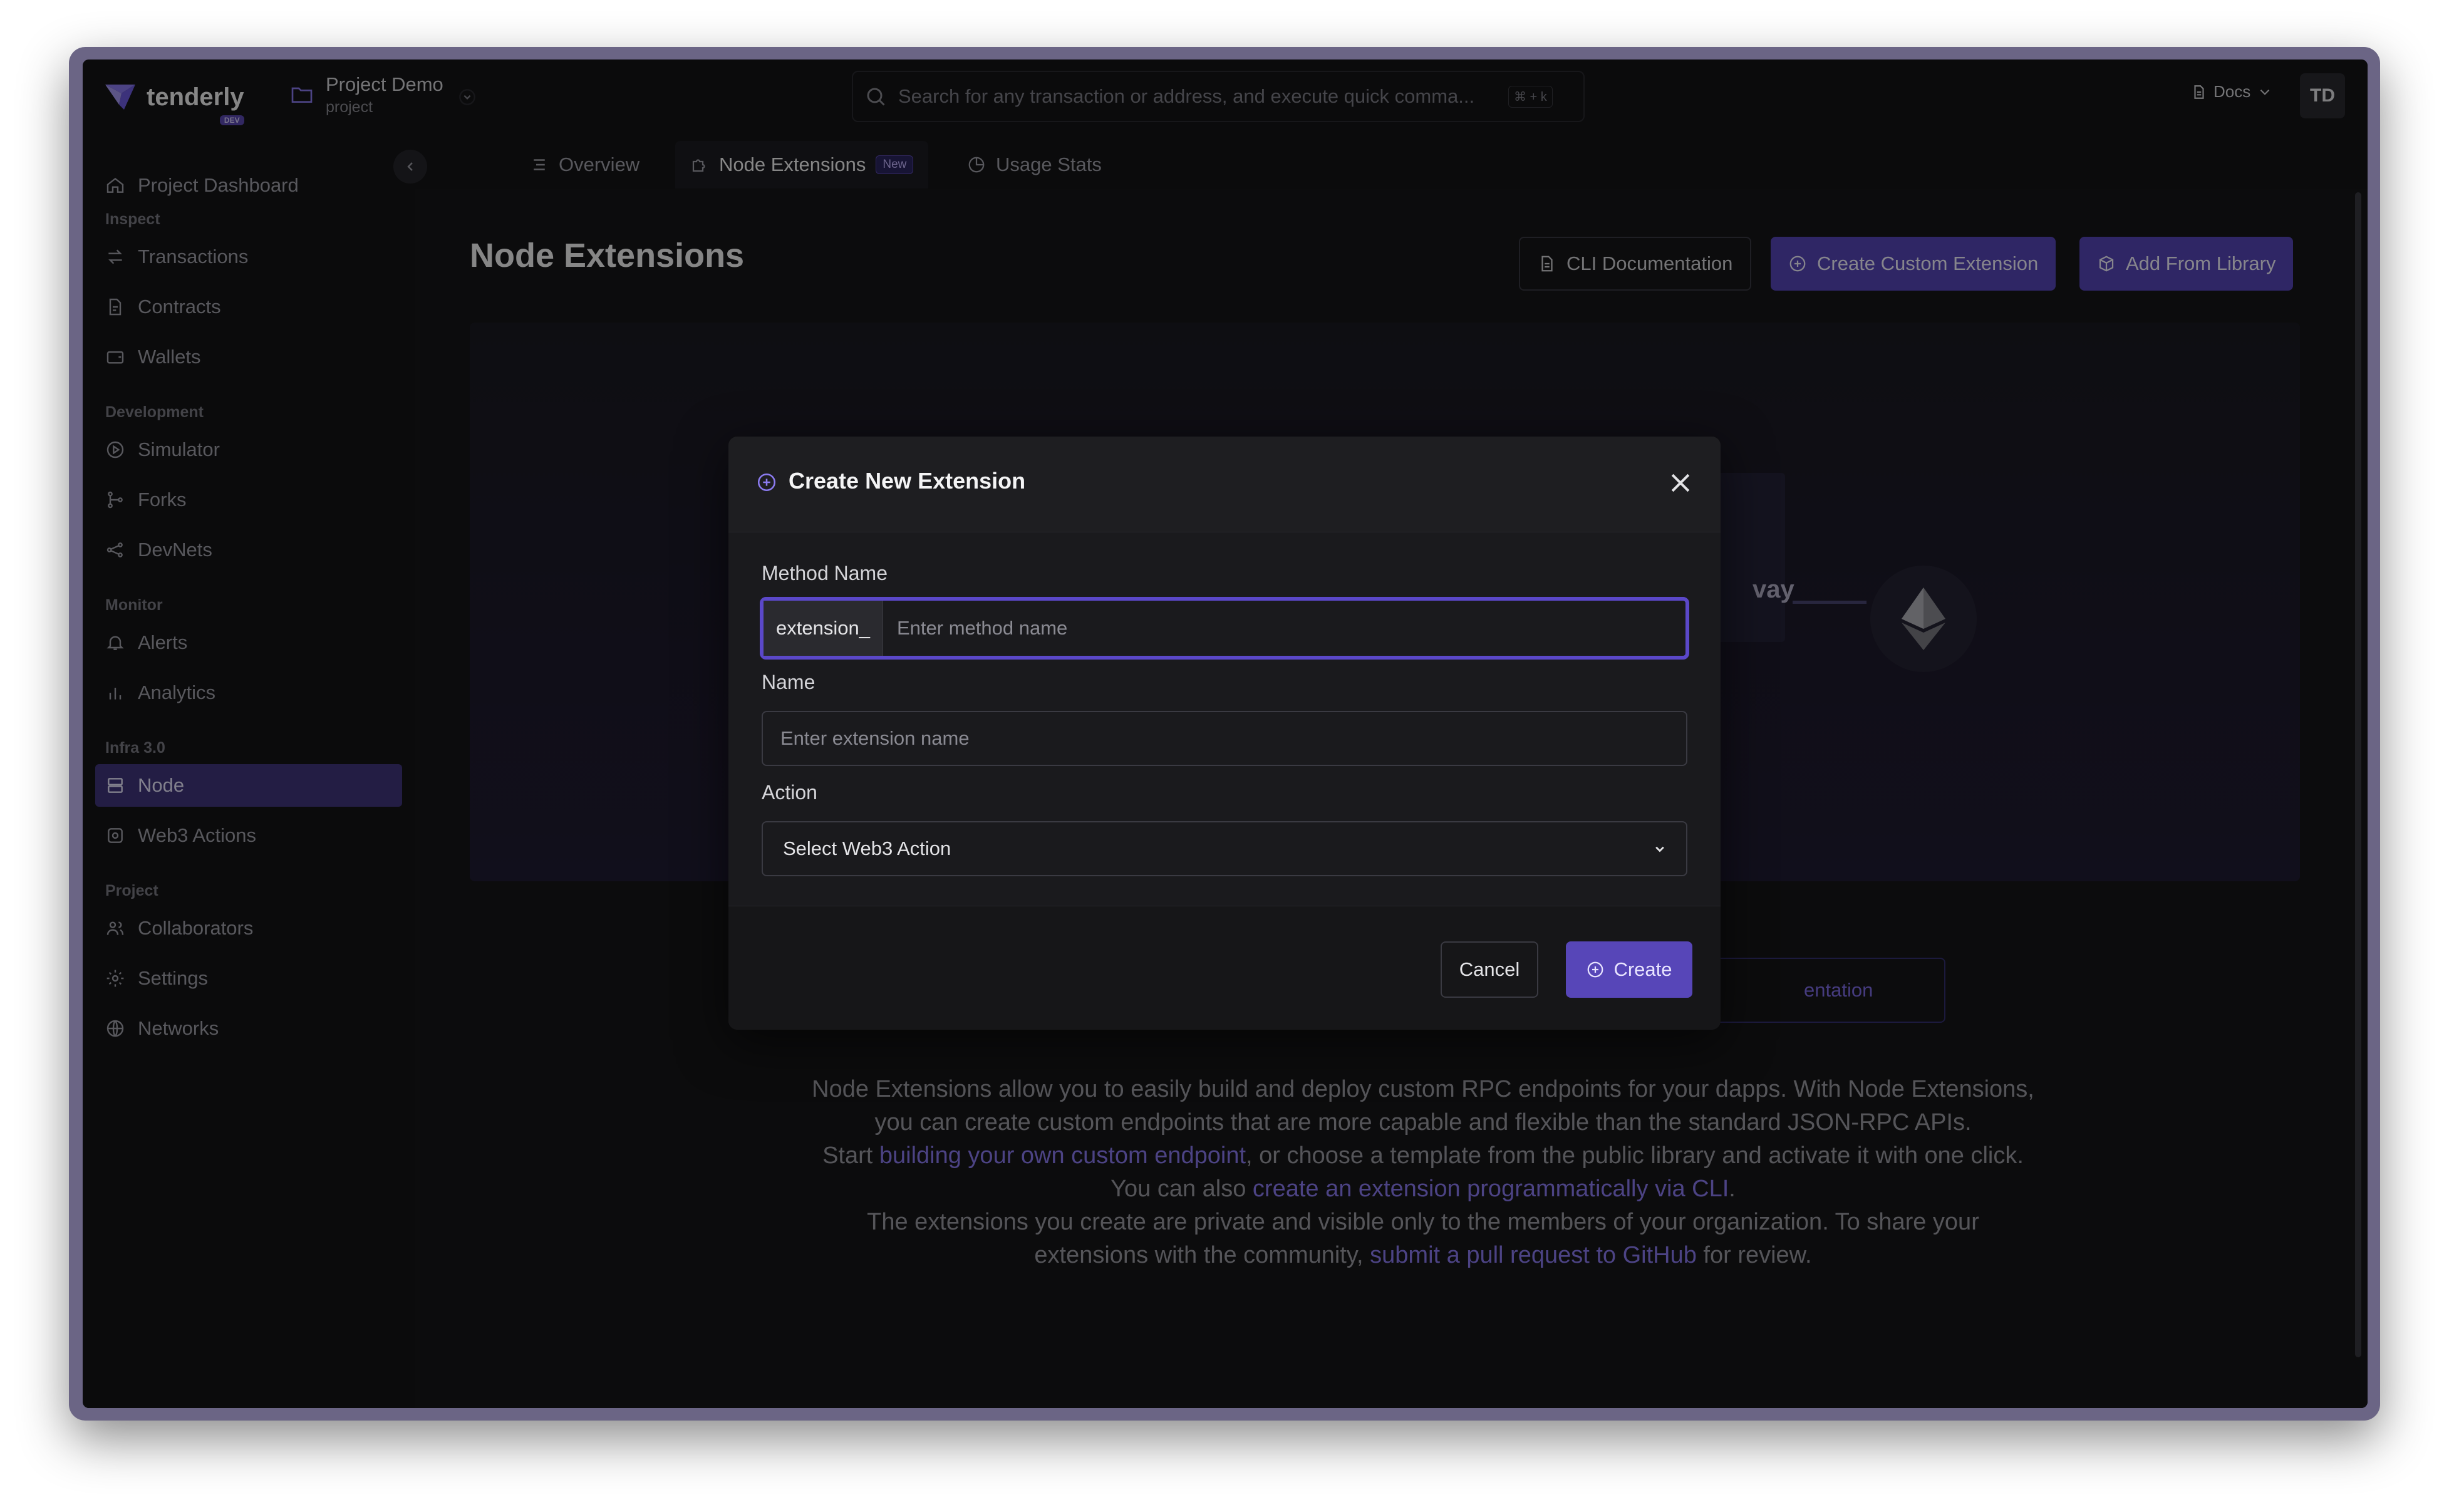 The image size is (2449, 1512). I want to click on cancel-button: Cancel, so click(1489, 969).